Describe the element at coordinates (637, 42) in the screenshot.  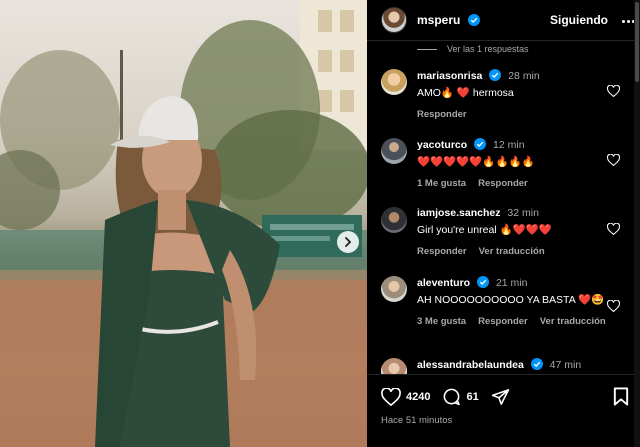
I see `scrollbar-thumb` at that location.